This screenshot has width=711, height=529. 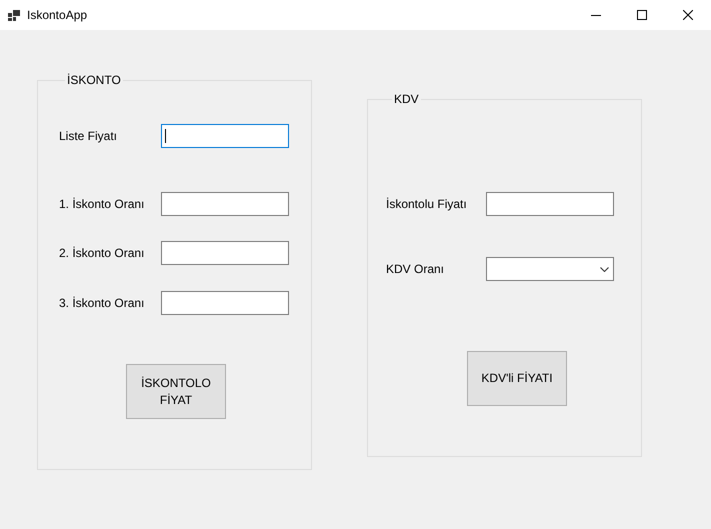 I want to click on group-title: KDV, so click(x=406, y=99).